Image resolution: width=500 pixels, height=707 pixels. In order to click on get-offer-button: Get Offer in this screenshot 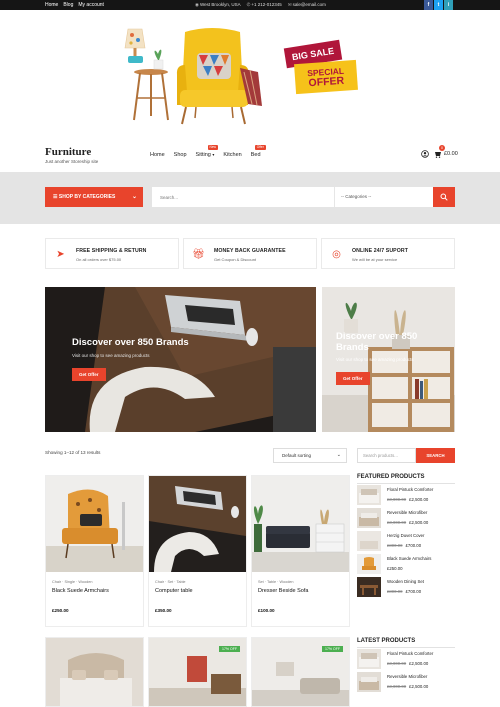, I will do `click(89, 374)`.